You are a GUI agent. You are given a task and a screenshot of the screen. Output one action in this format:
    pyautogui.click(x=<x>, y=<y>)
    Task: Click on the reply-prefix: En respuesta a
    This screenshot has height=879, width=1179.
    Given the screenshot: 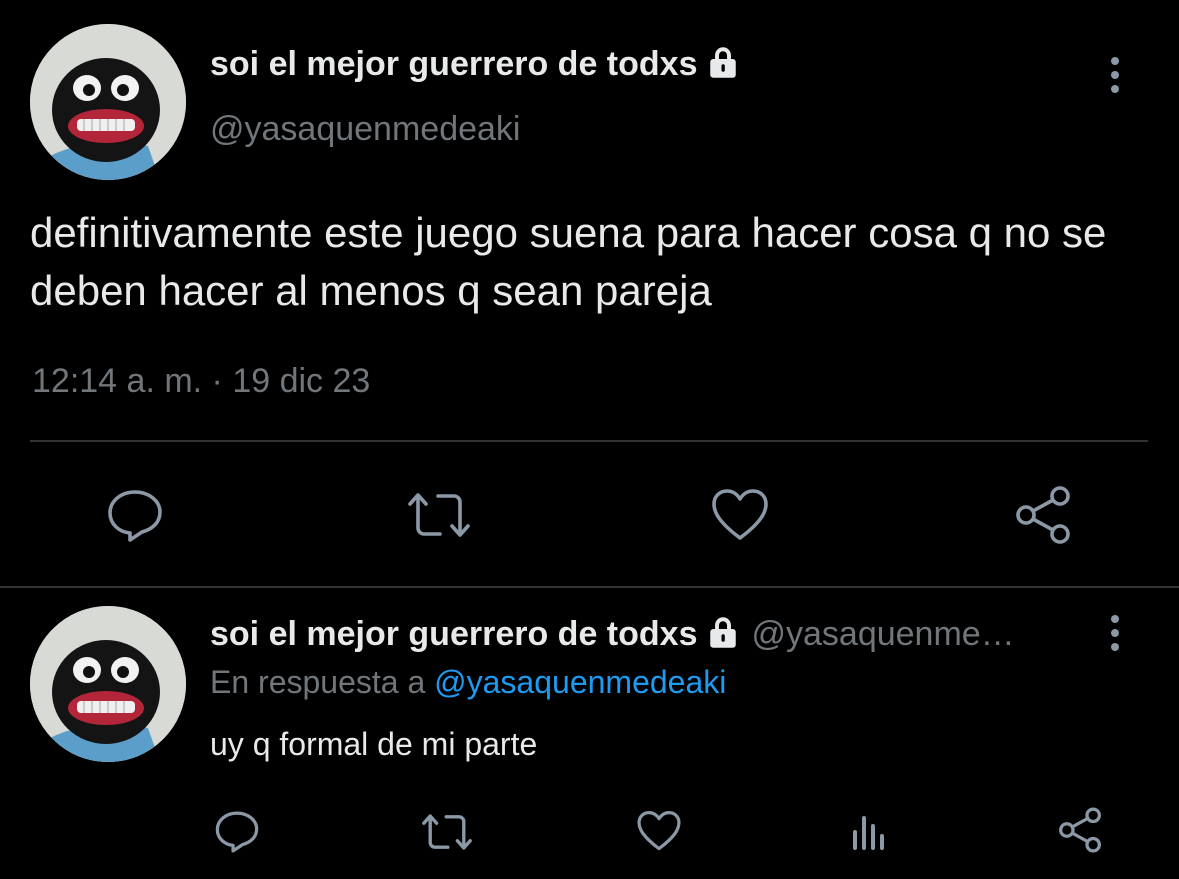 What is the action you would take?
    pyautogui.click(x=318, y=682)
    